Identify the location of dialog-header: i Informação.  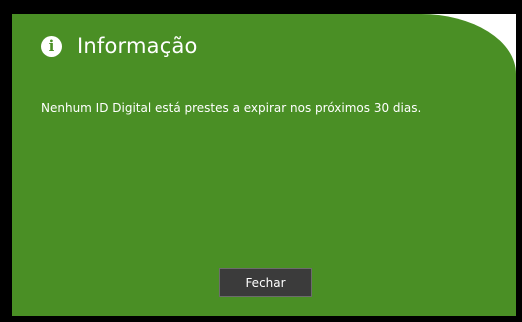
(119, 46).